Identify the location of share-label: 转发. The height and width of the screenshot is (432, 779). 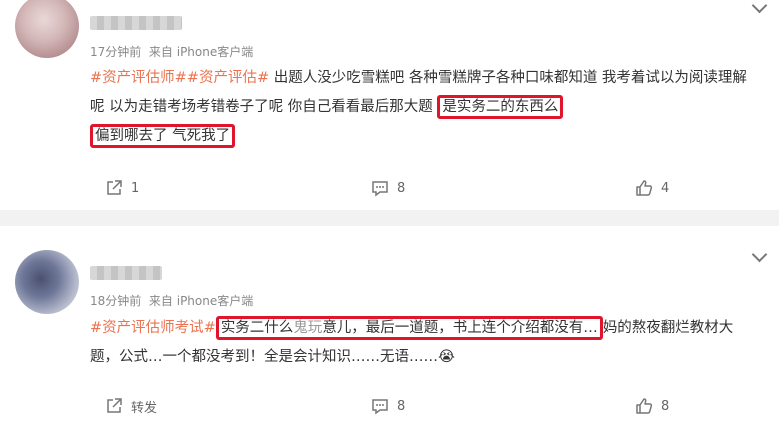
(144, 408).